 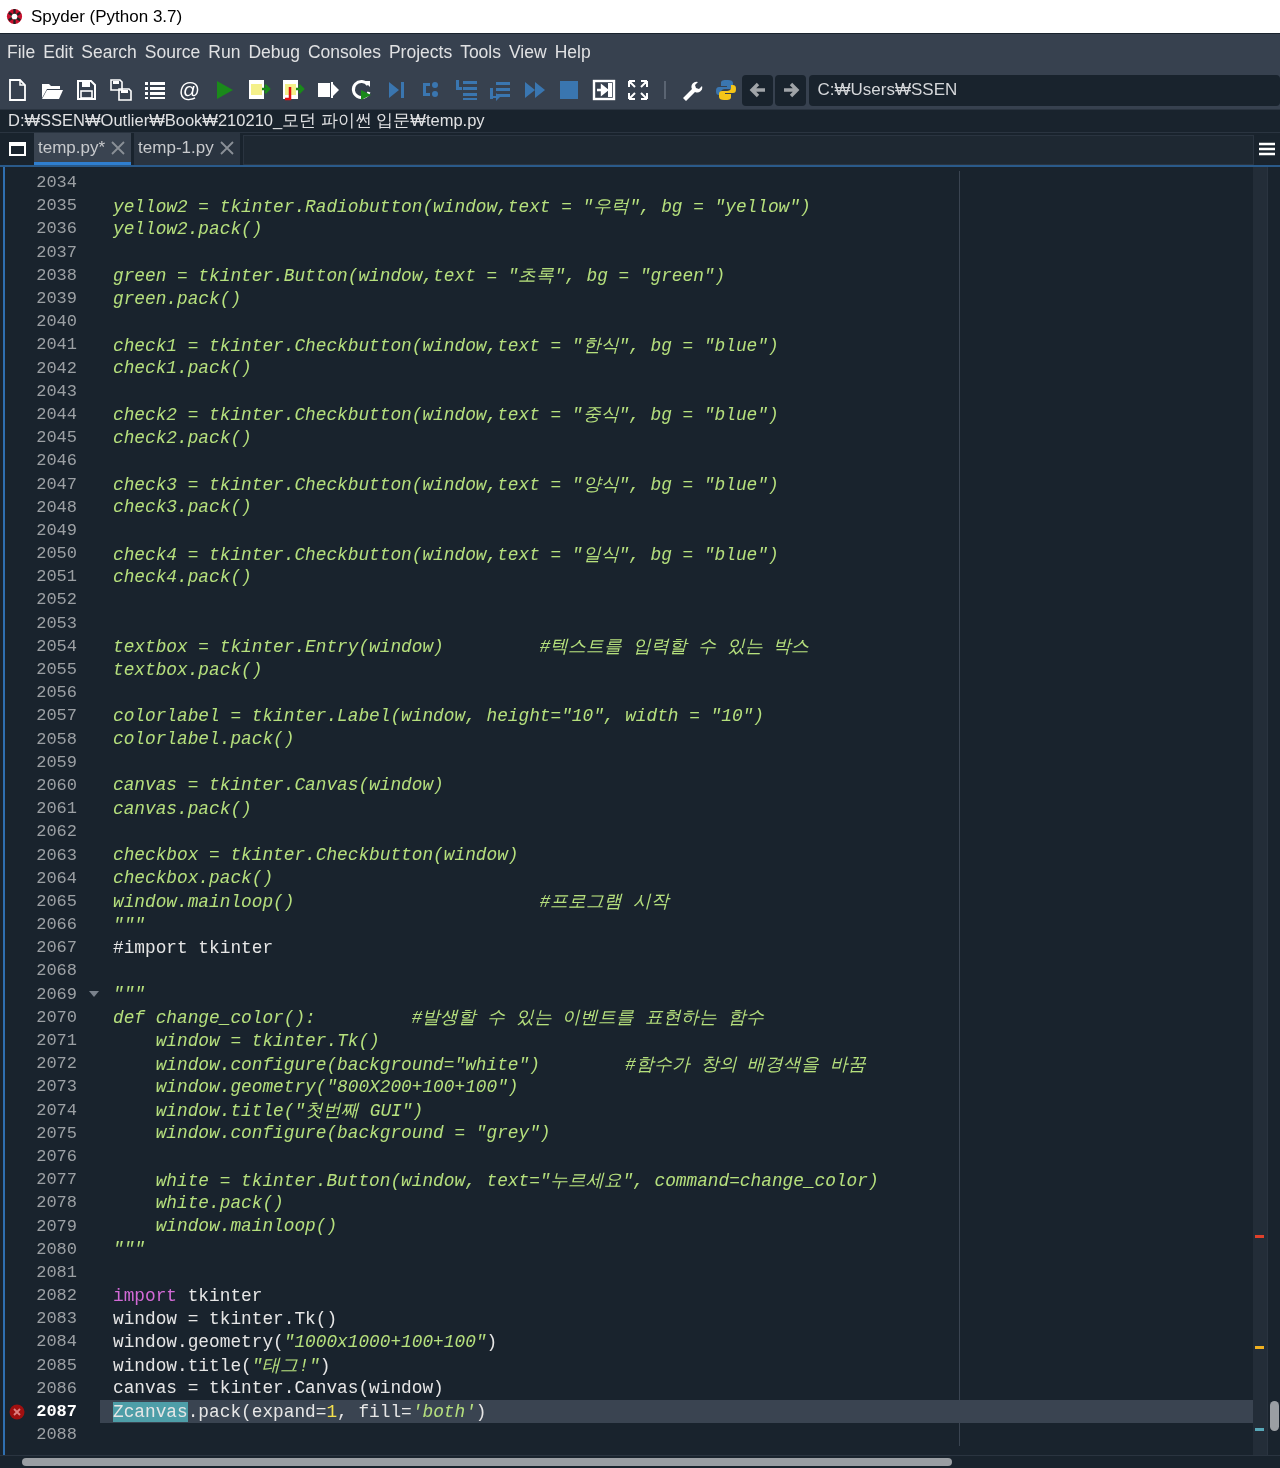 I want to click on line-number: 2050, so click(x=56, y=554).